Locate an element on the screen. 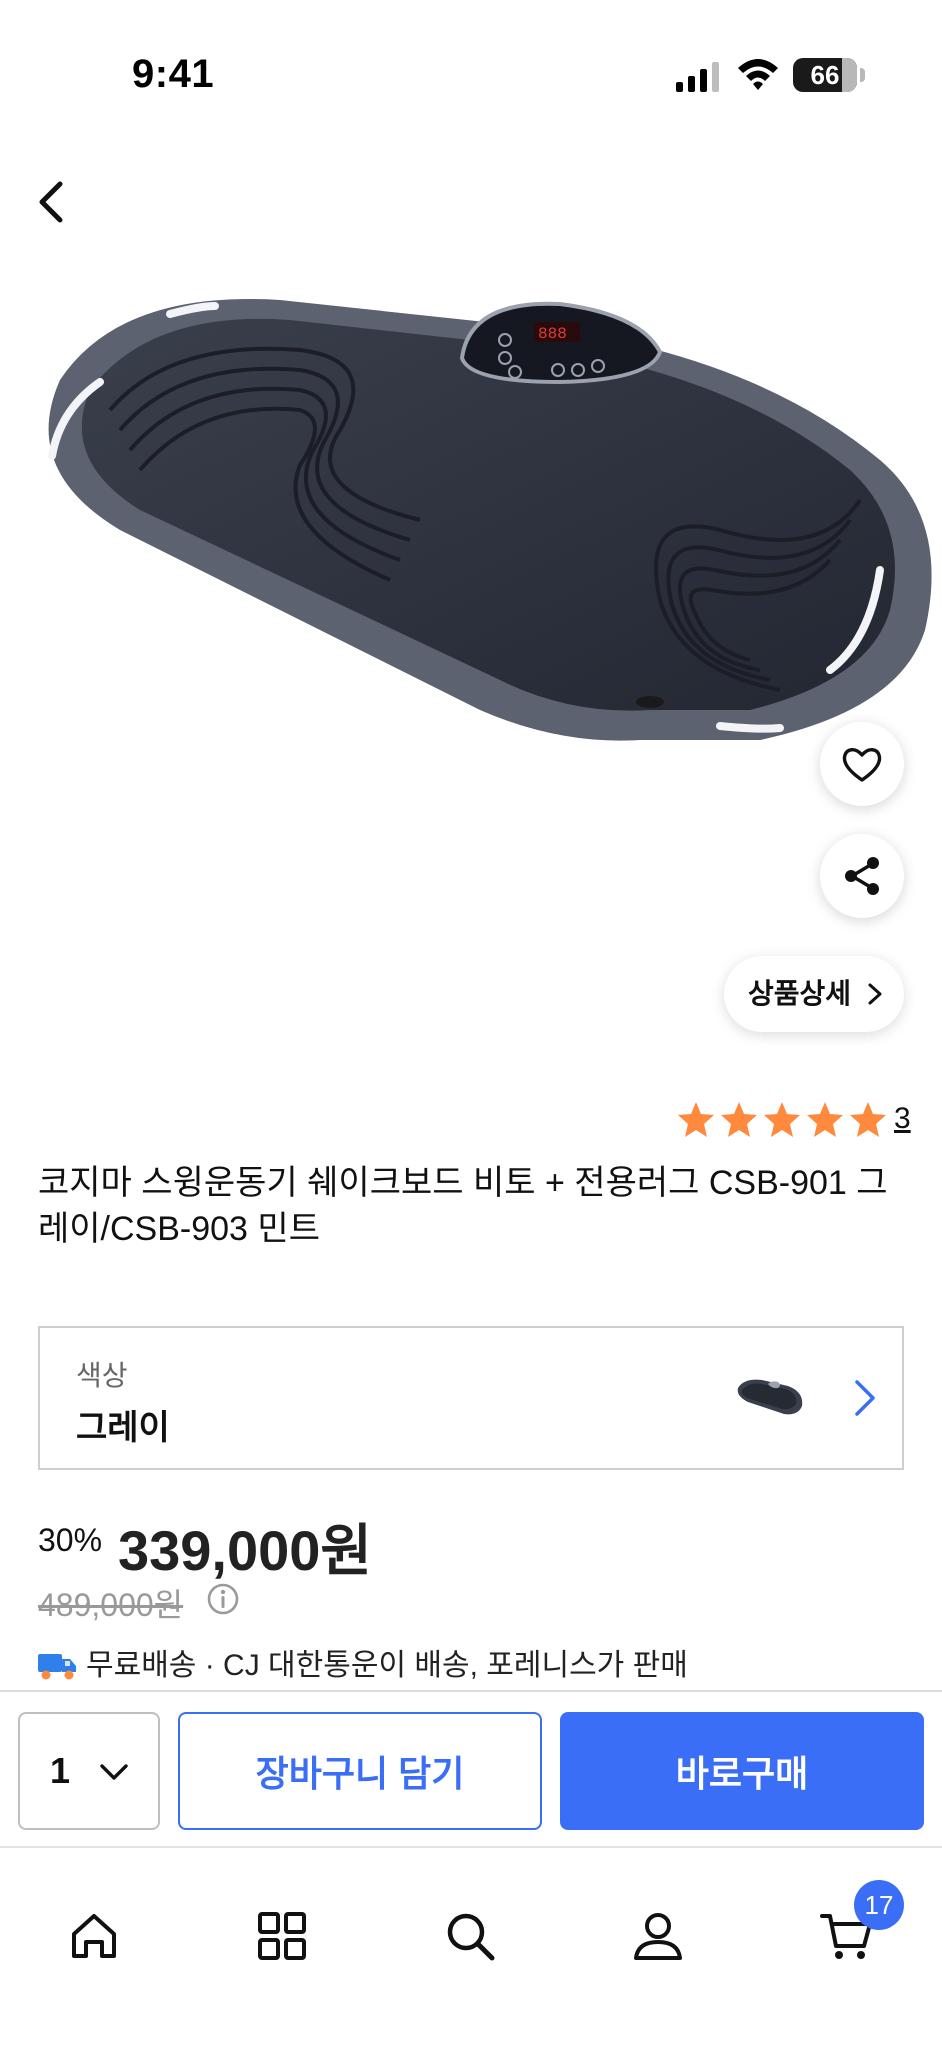  tab-my-page is located at coordinates (658, 1936).